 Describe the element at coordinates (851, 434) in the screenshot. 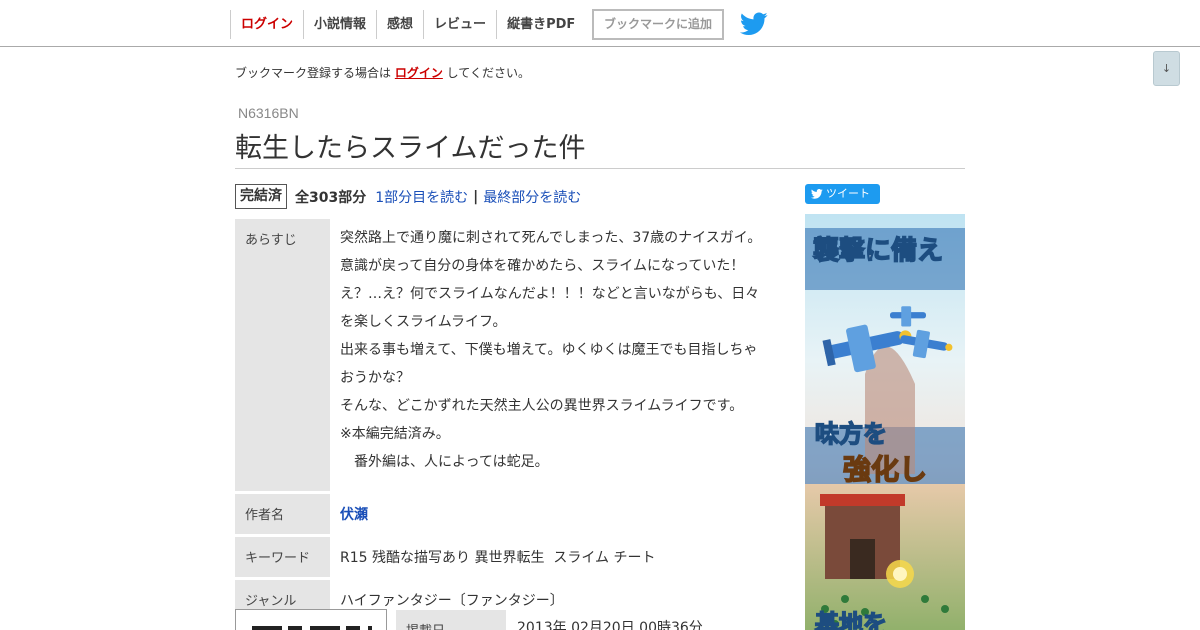

I see `ad-text-mid-a: 味方を` at that location.